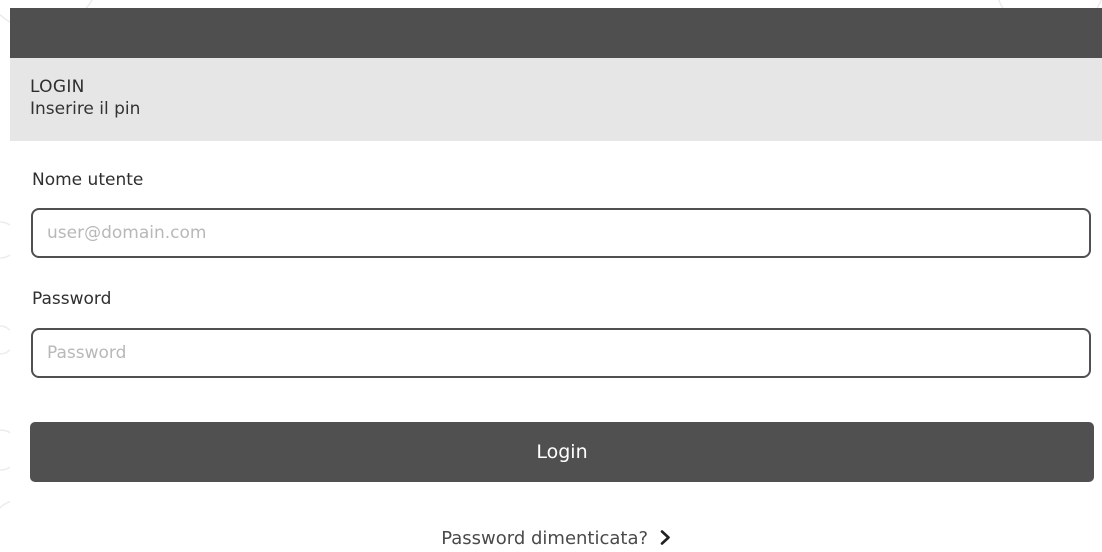 The height and width of the screenshot is (552, 1102). I want to click on forgot-password-link: Password dimenticata?, so click(556, 539).